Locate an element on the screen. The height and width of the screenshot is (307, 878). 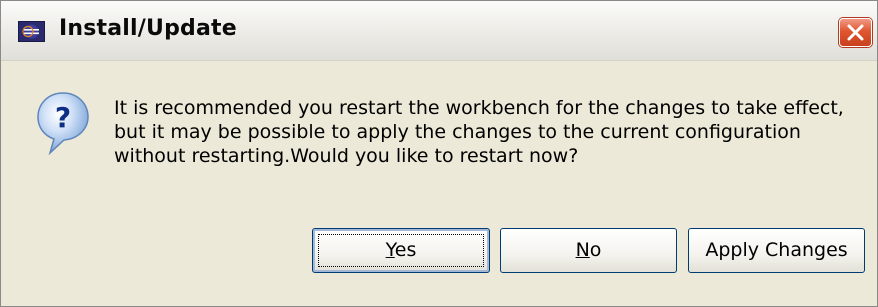
apply-changes-label: Apply Changes is located at coordinates (776, 250).